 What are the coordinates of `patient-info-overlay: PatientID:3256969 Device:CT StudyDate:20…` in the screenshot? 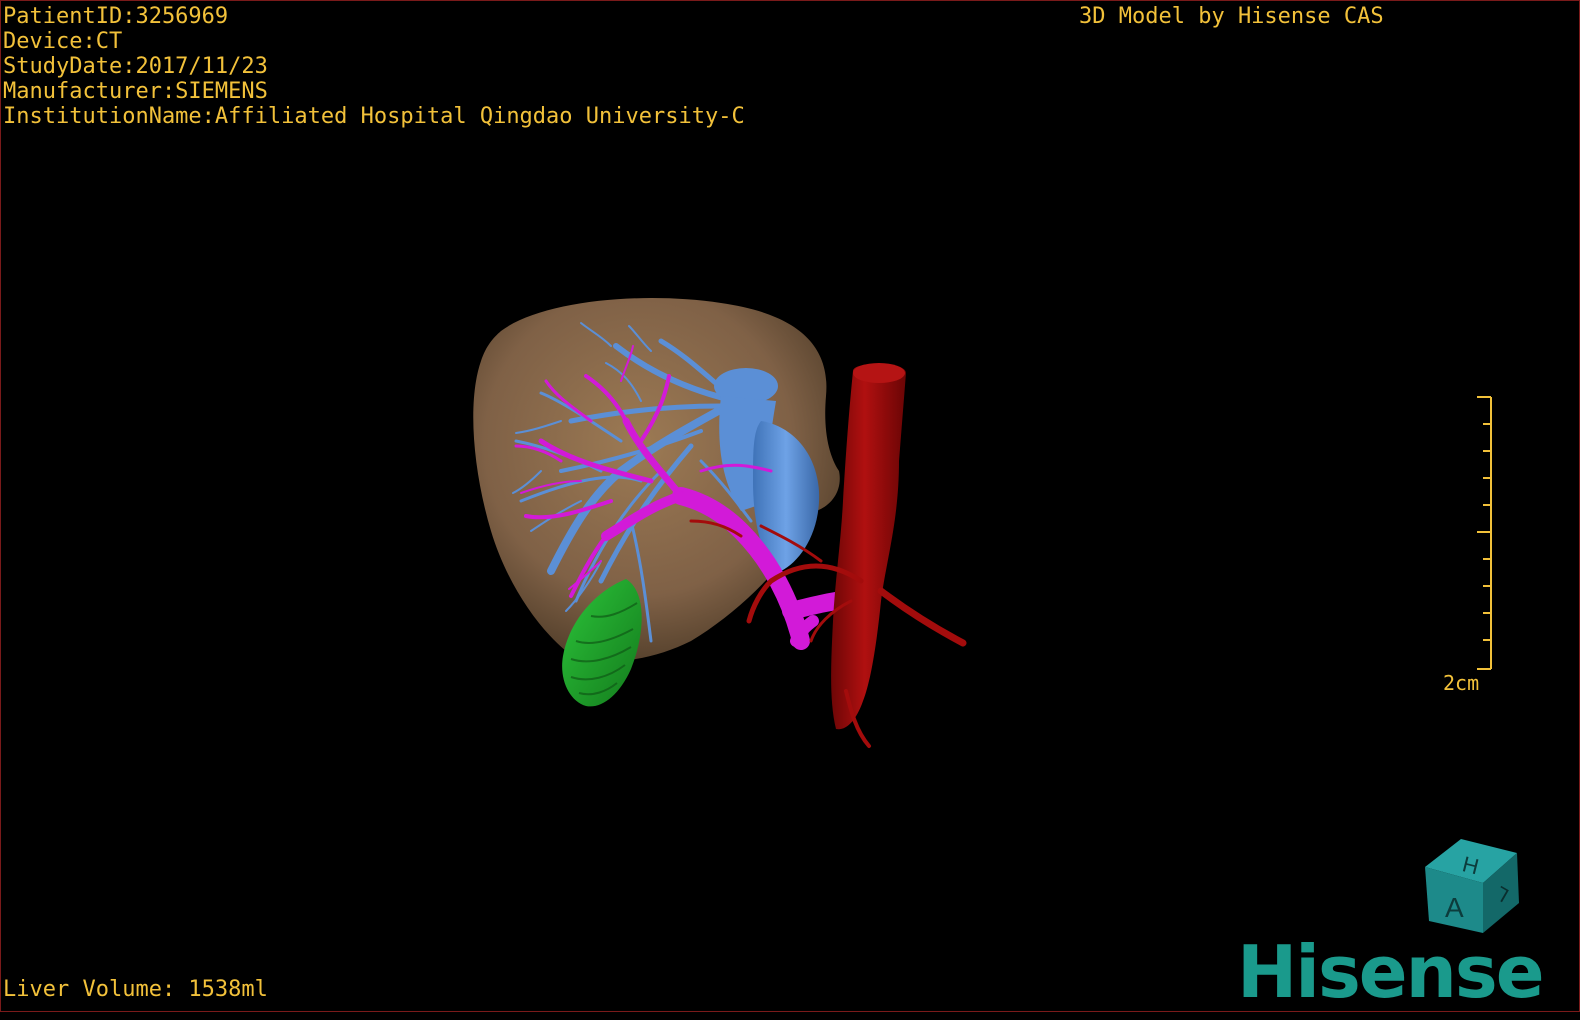 It's located at (374, 66).